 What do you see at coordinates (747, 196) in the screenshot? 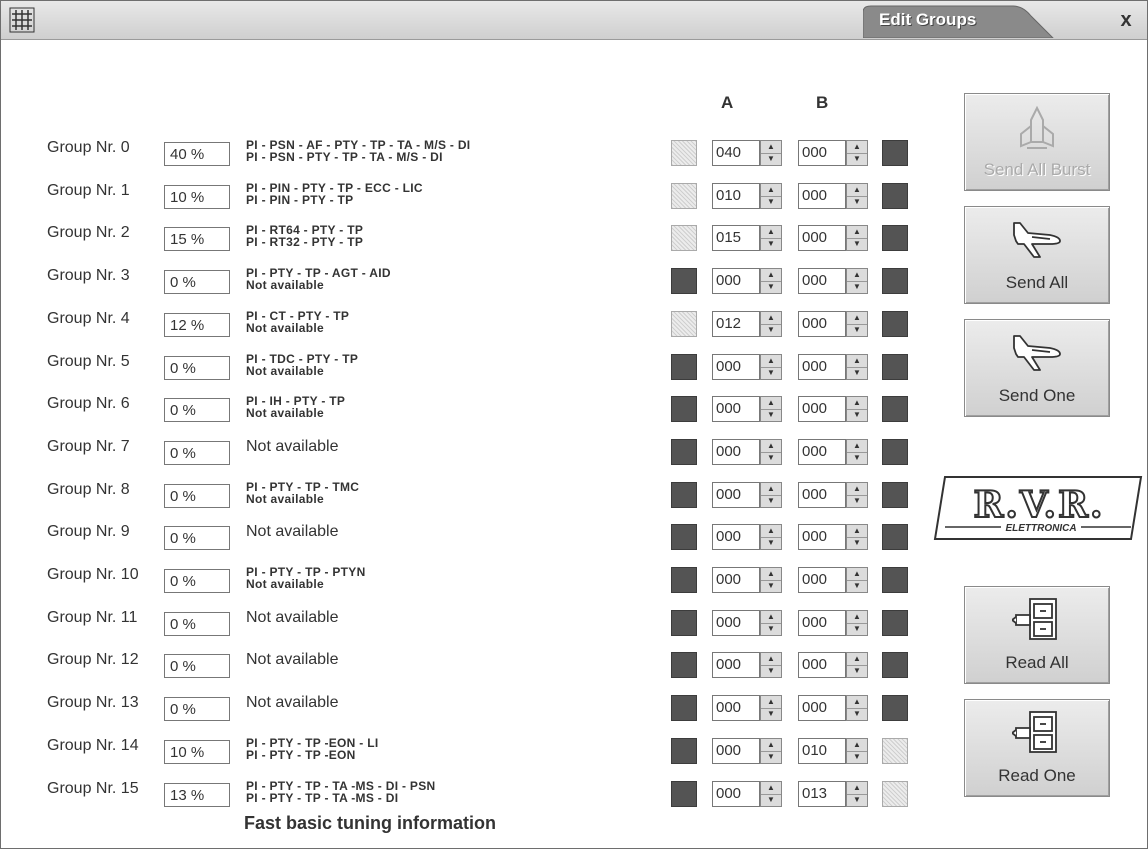
I see `group-a-spinner: 010 ▲ ▼` at bounding box center [747, 196].